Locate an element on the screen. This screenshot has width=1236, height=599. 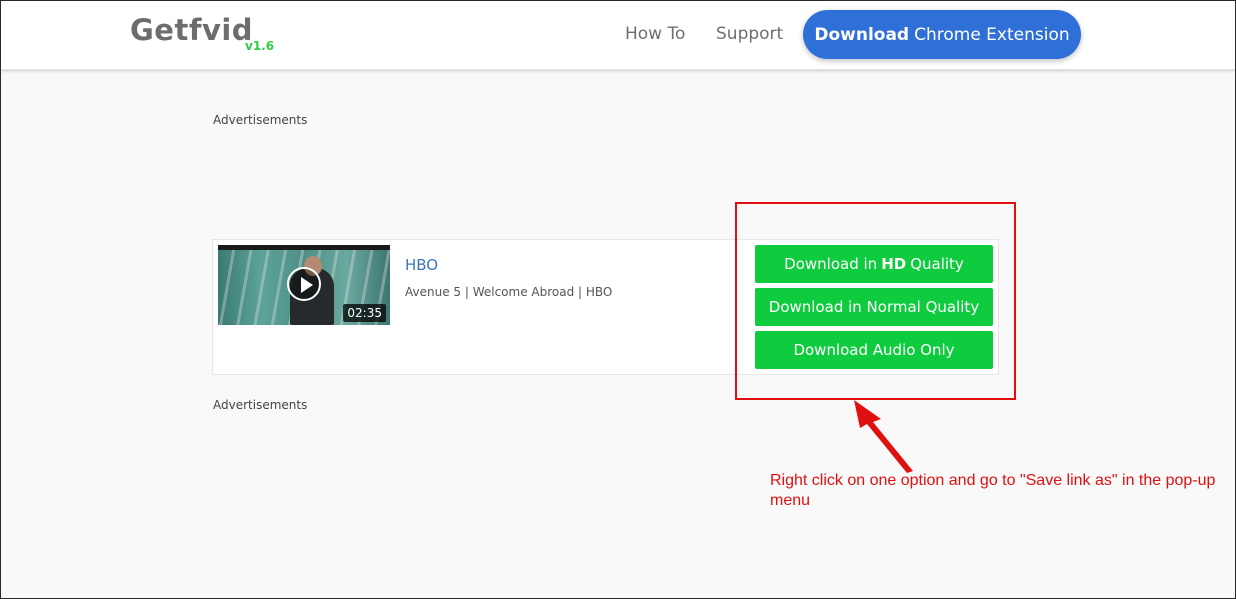
advertisements-label-top: Advertisements is located at coordinates (260, 120).